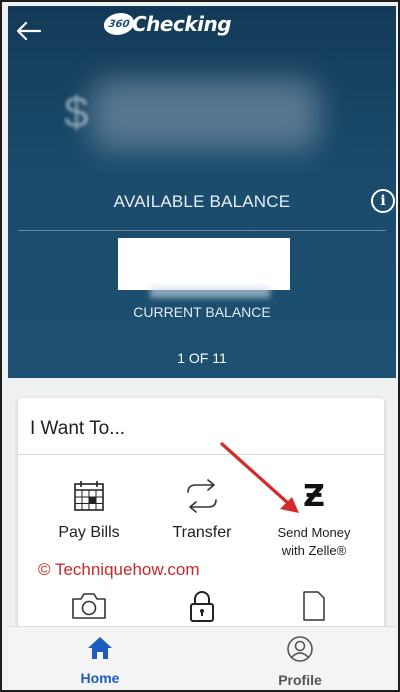 The image size is (400, 692). I want to click on bottom-navigation: Home Profile, so click(202, 658).